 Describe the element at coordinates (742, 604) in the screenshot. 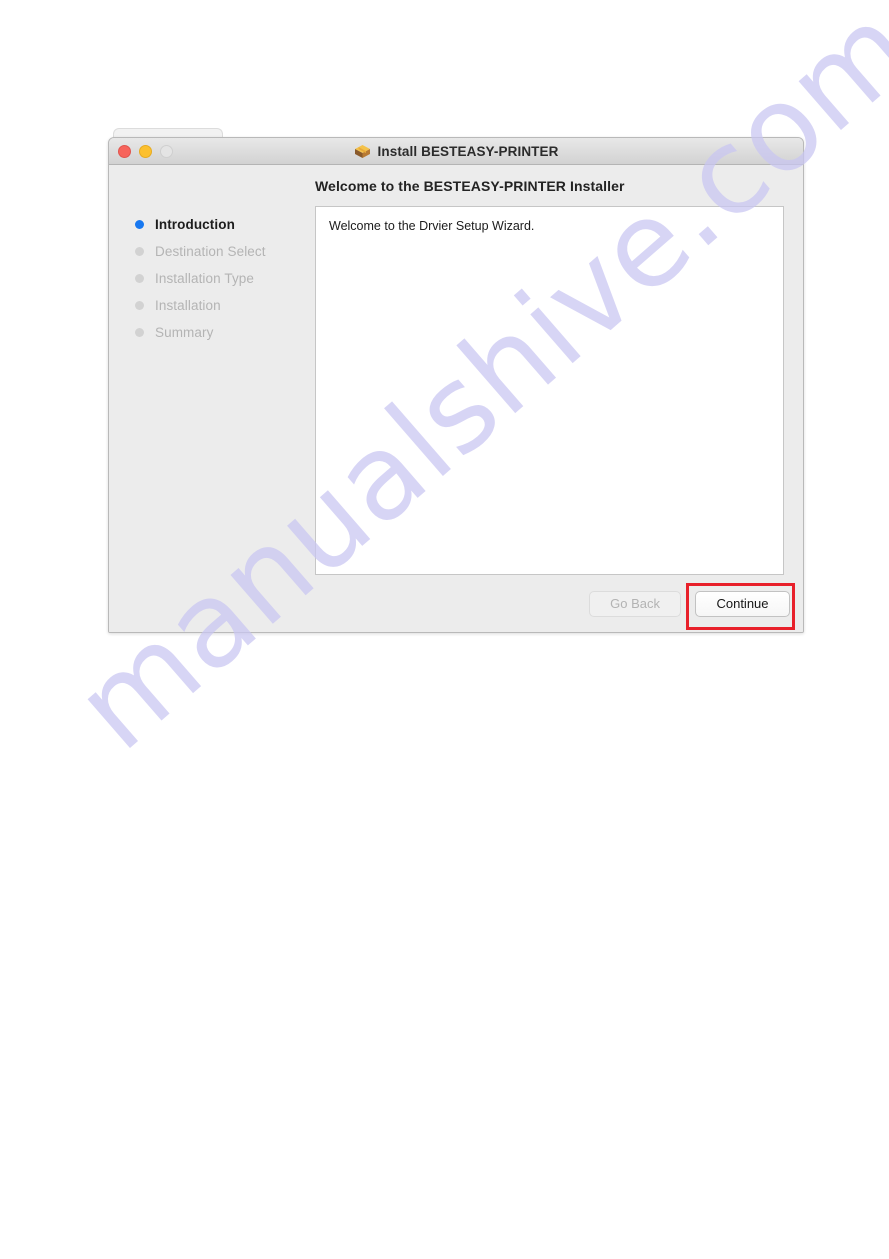

I see `continue-button: Continue` at that location.